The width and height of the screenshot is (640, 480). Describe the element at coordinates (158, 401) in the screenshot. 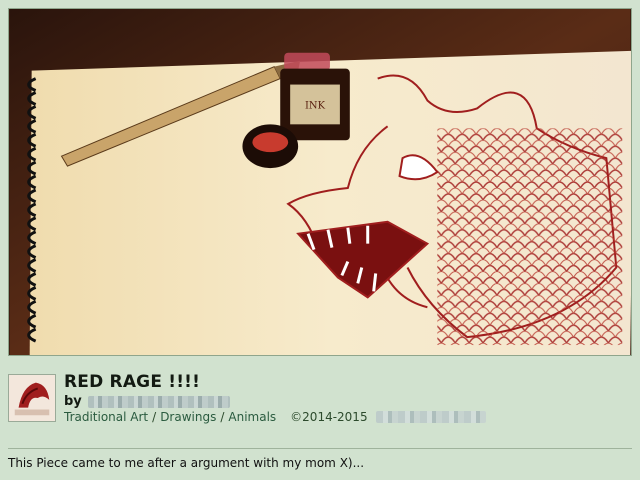

I see `artist-name-redacted` at that location.